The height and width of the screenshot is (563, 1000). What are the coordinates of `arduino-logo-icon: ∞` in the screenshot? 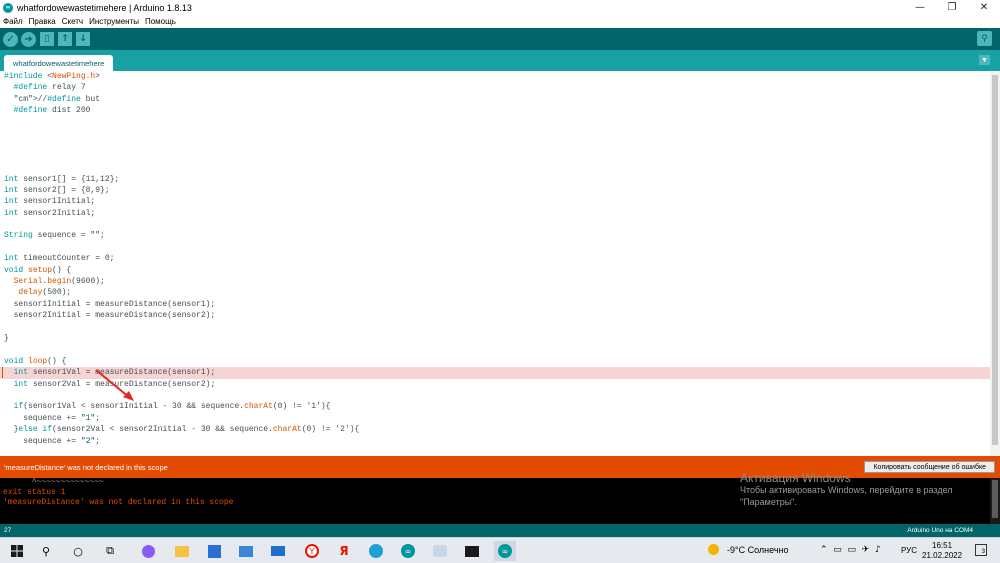 It's located at (8, 7).